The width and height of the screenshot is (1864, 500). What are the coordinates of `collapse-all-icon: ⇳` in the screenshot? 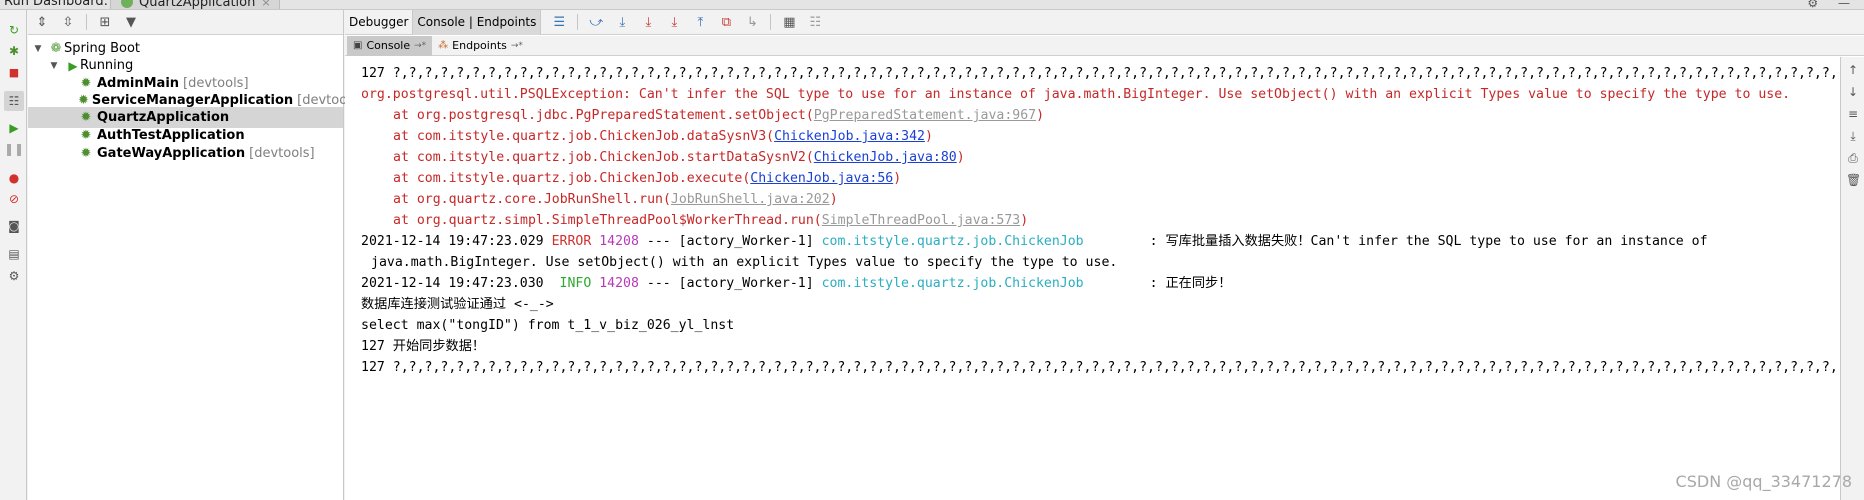 It's located at (68, 22).